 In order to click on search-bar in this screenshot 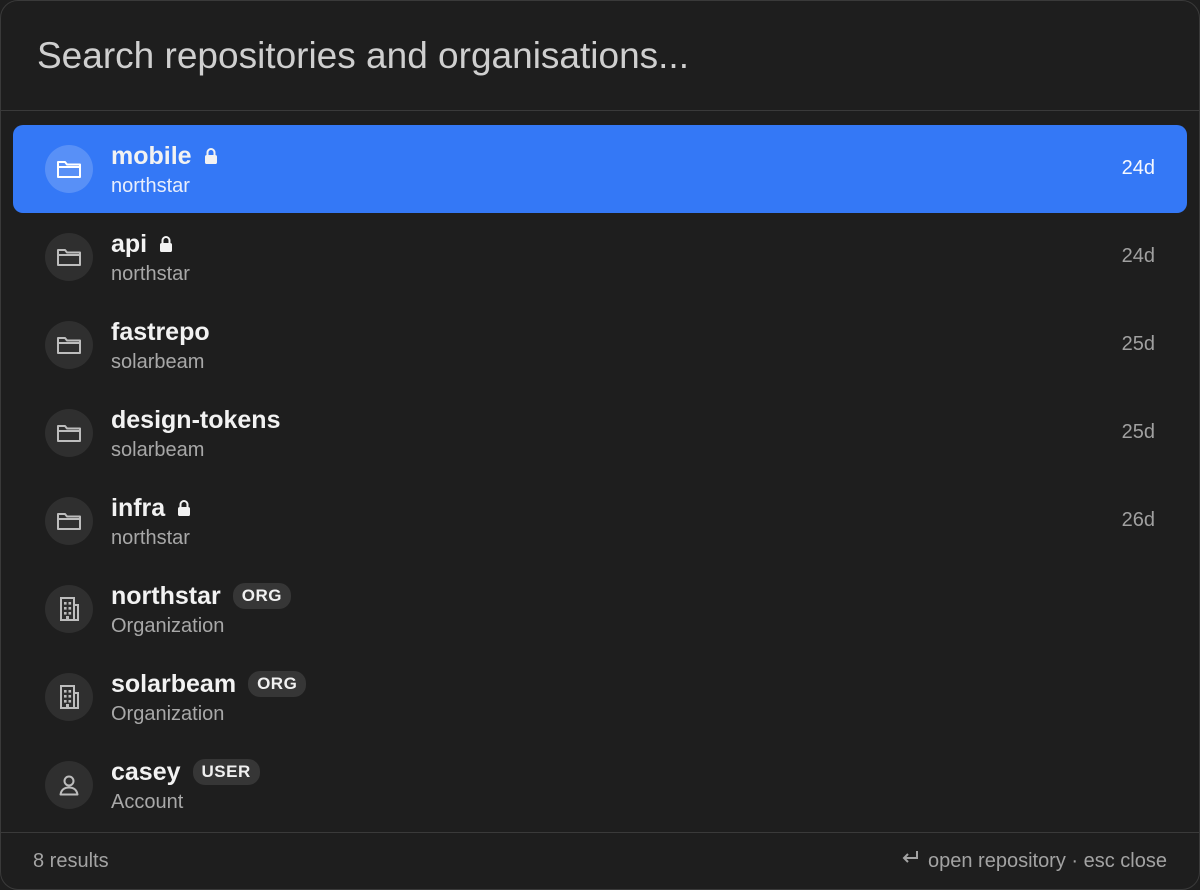, I will do `click(600, 56)`.